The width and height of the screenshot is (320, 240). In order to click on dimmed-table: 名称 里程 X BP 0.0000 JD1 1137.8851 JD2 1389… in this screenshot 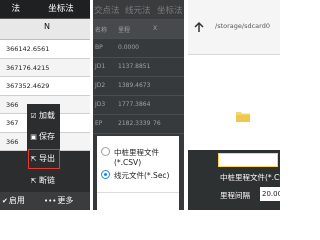, I will do `click(138, 77)`.